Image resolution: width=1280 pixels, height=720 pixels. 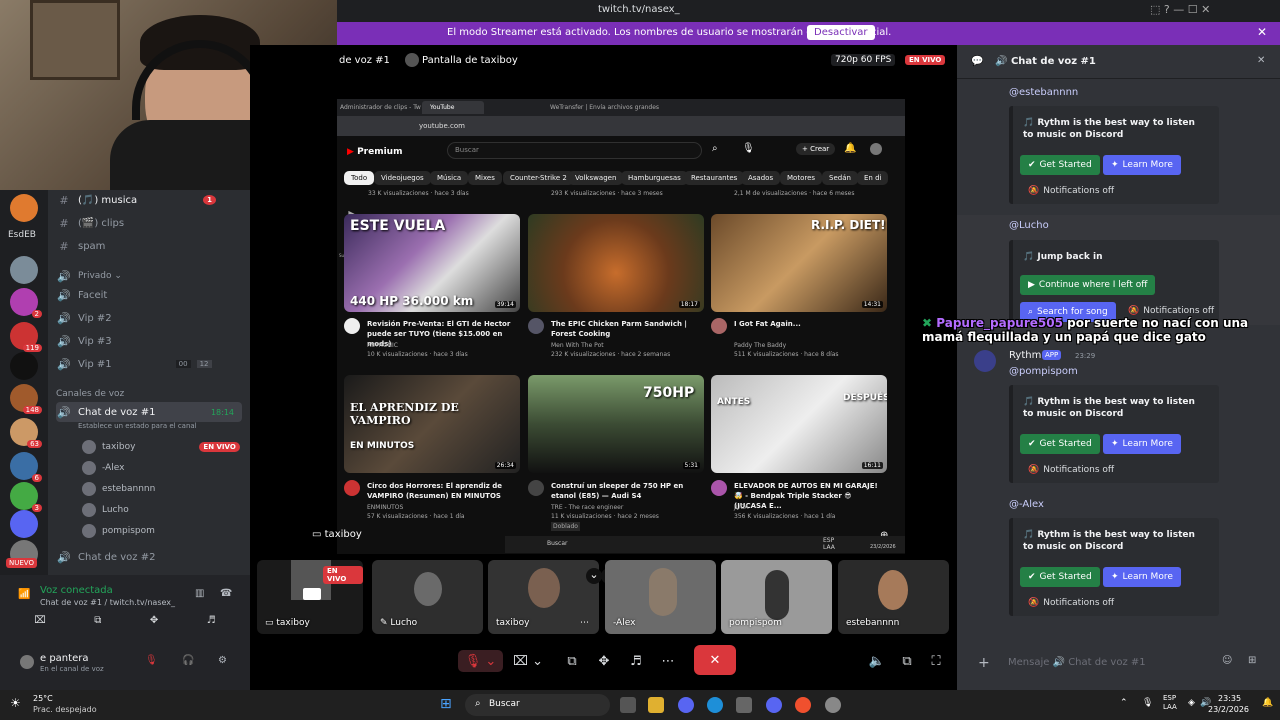 I want to click on server-icon: 3, so click(x=26, y=497).